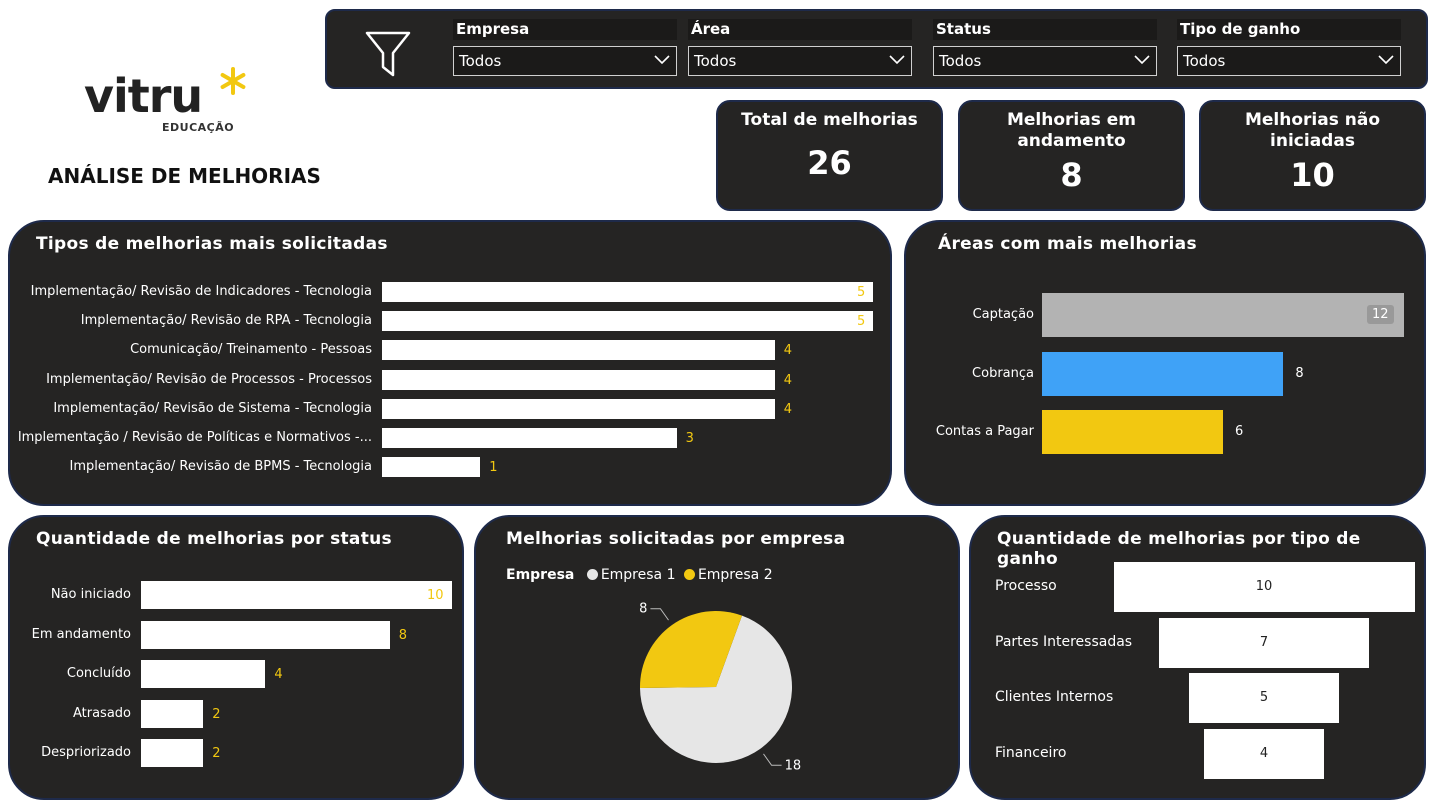 Image resolution: width=1431 pixels, height=802 pixels. I want to click on slicer-label: Empresa, so click(565, 29).